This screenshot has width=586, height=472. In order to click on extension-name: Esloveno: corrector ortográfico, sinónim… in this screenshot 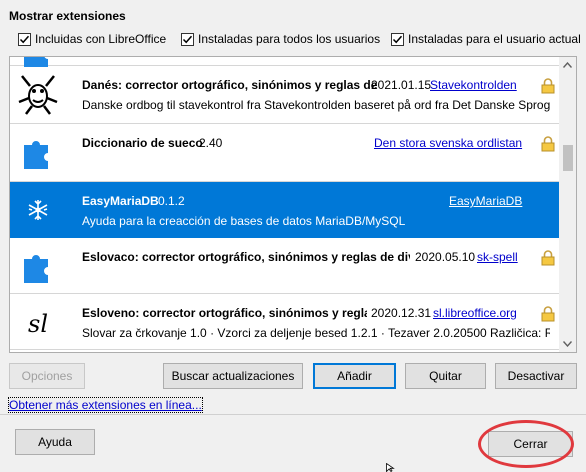, I will do `click(224, 313)`.